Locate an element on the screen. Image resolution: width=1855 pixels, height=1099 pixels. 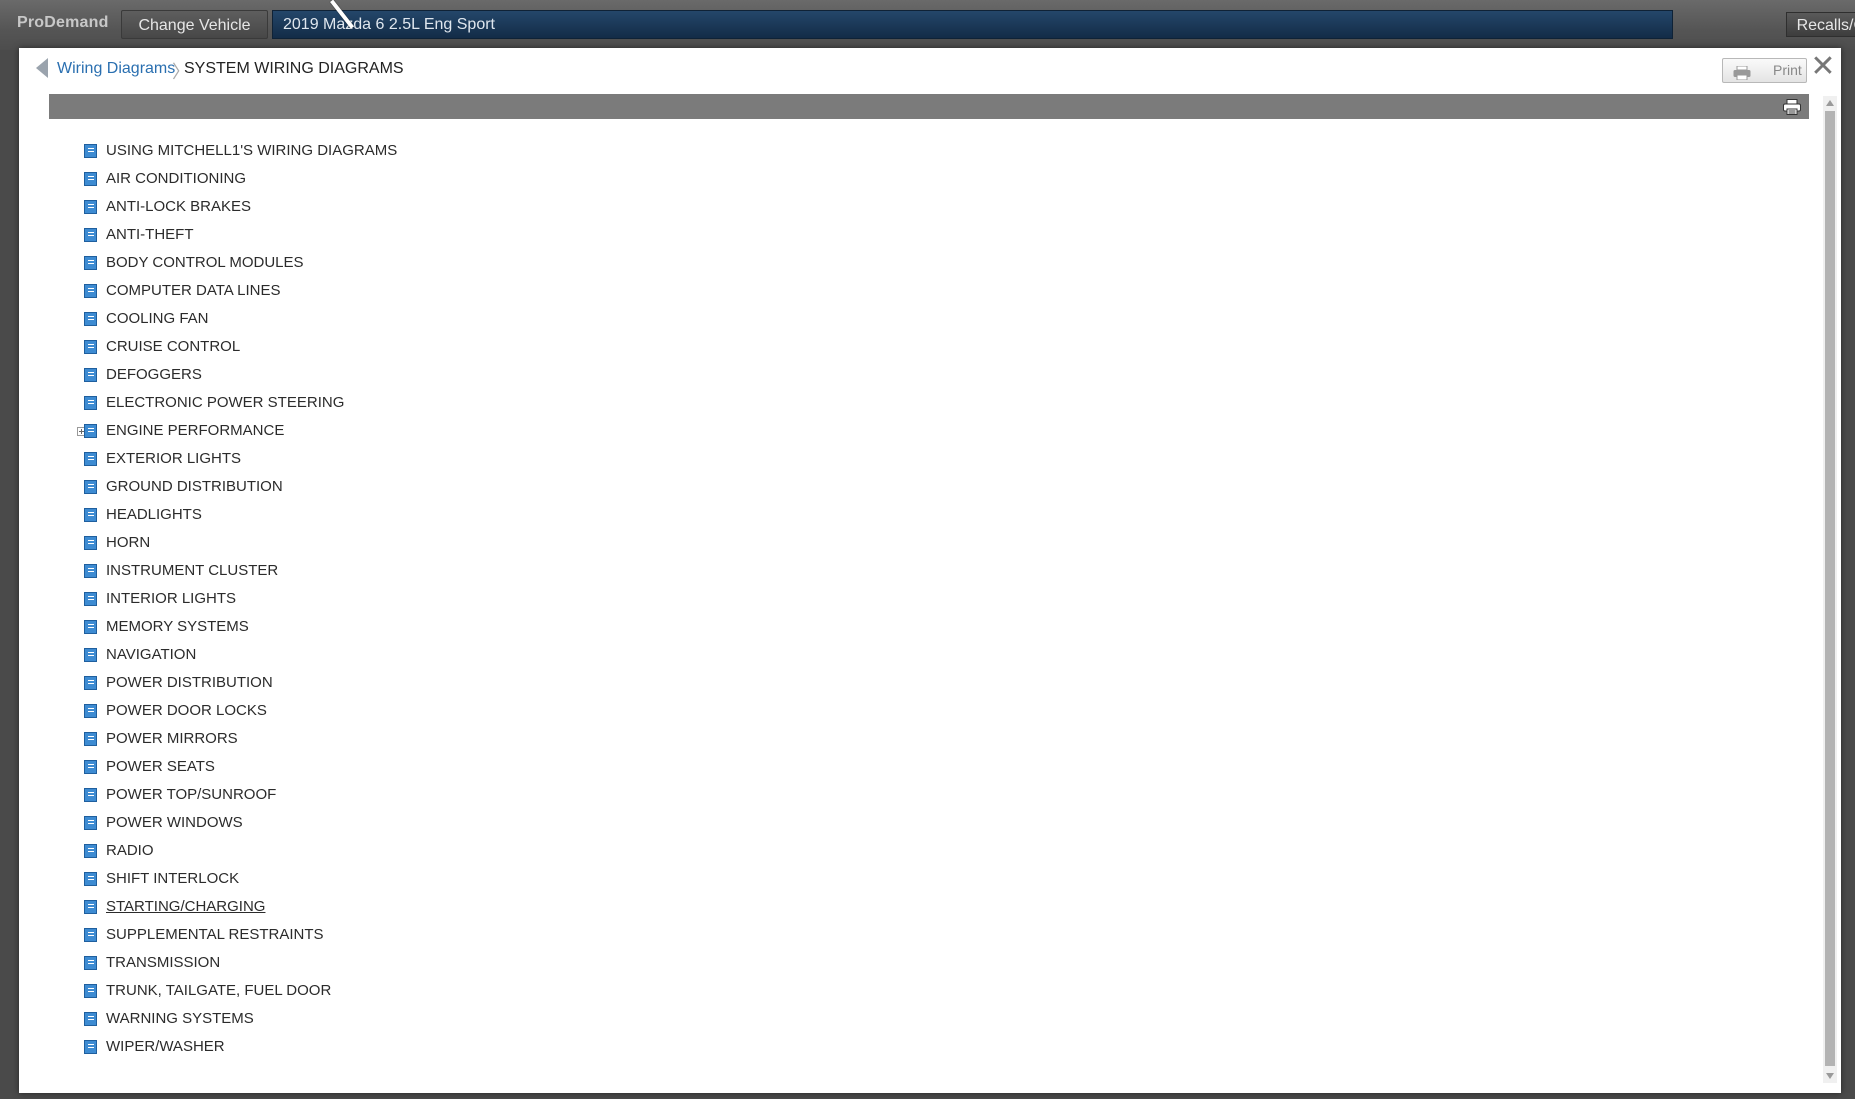
list-item-label: ENGINE PERFORMANCE is located at coordinates (195, 430).